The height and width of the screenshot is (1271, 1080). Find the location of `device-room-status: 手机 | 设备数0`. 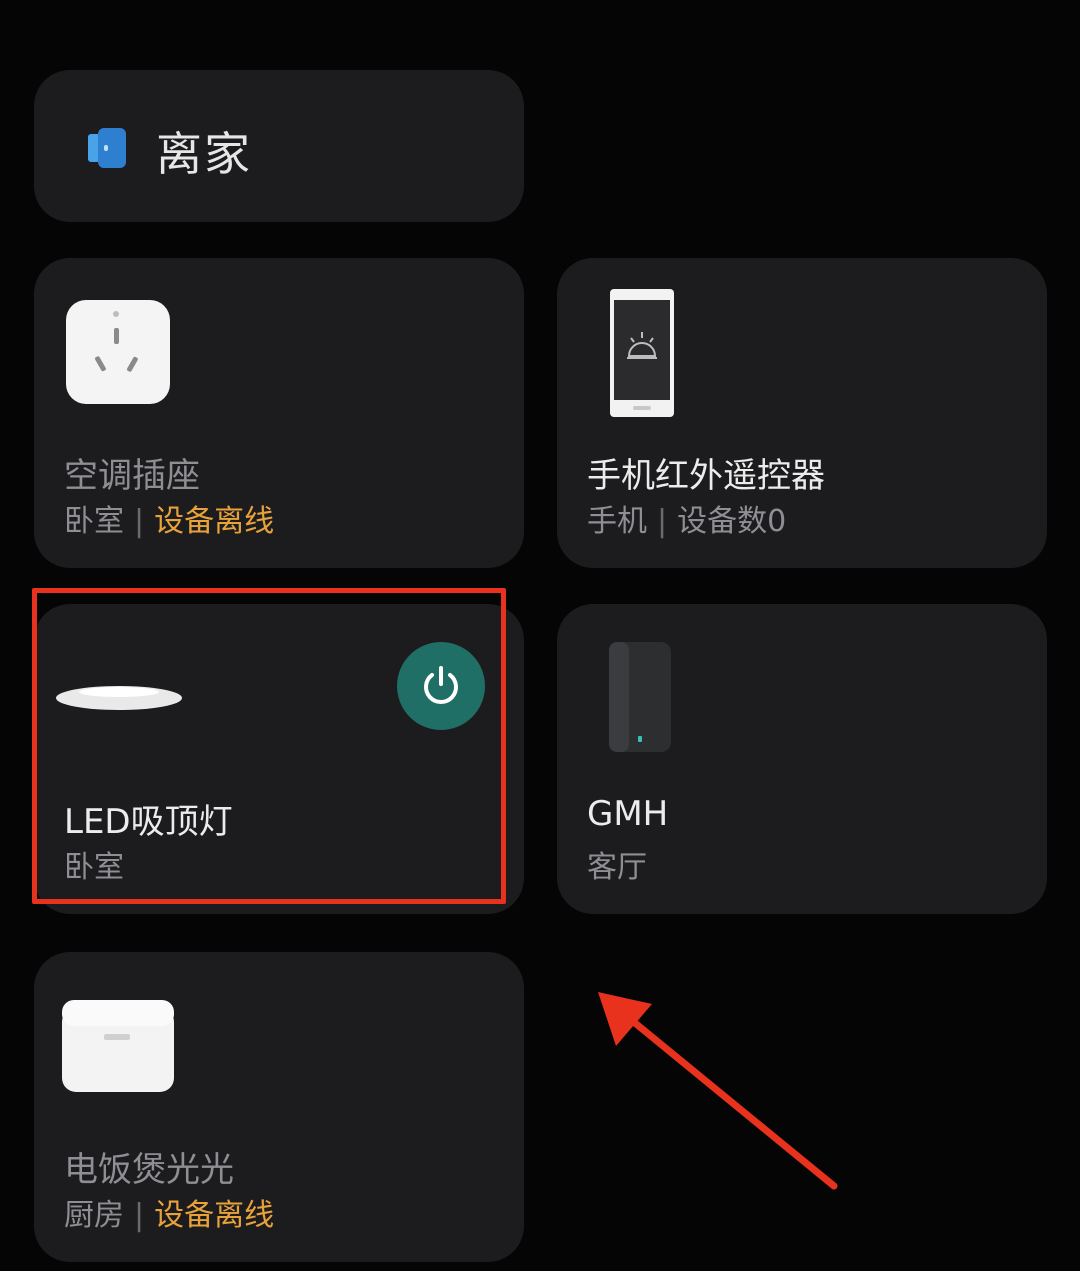

device-room-status: 手机 | 设备数0 is located at coordinates (686, 518).